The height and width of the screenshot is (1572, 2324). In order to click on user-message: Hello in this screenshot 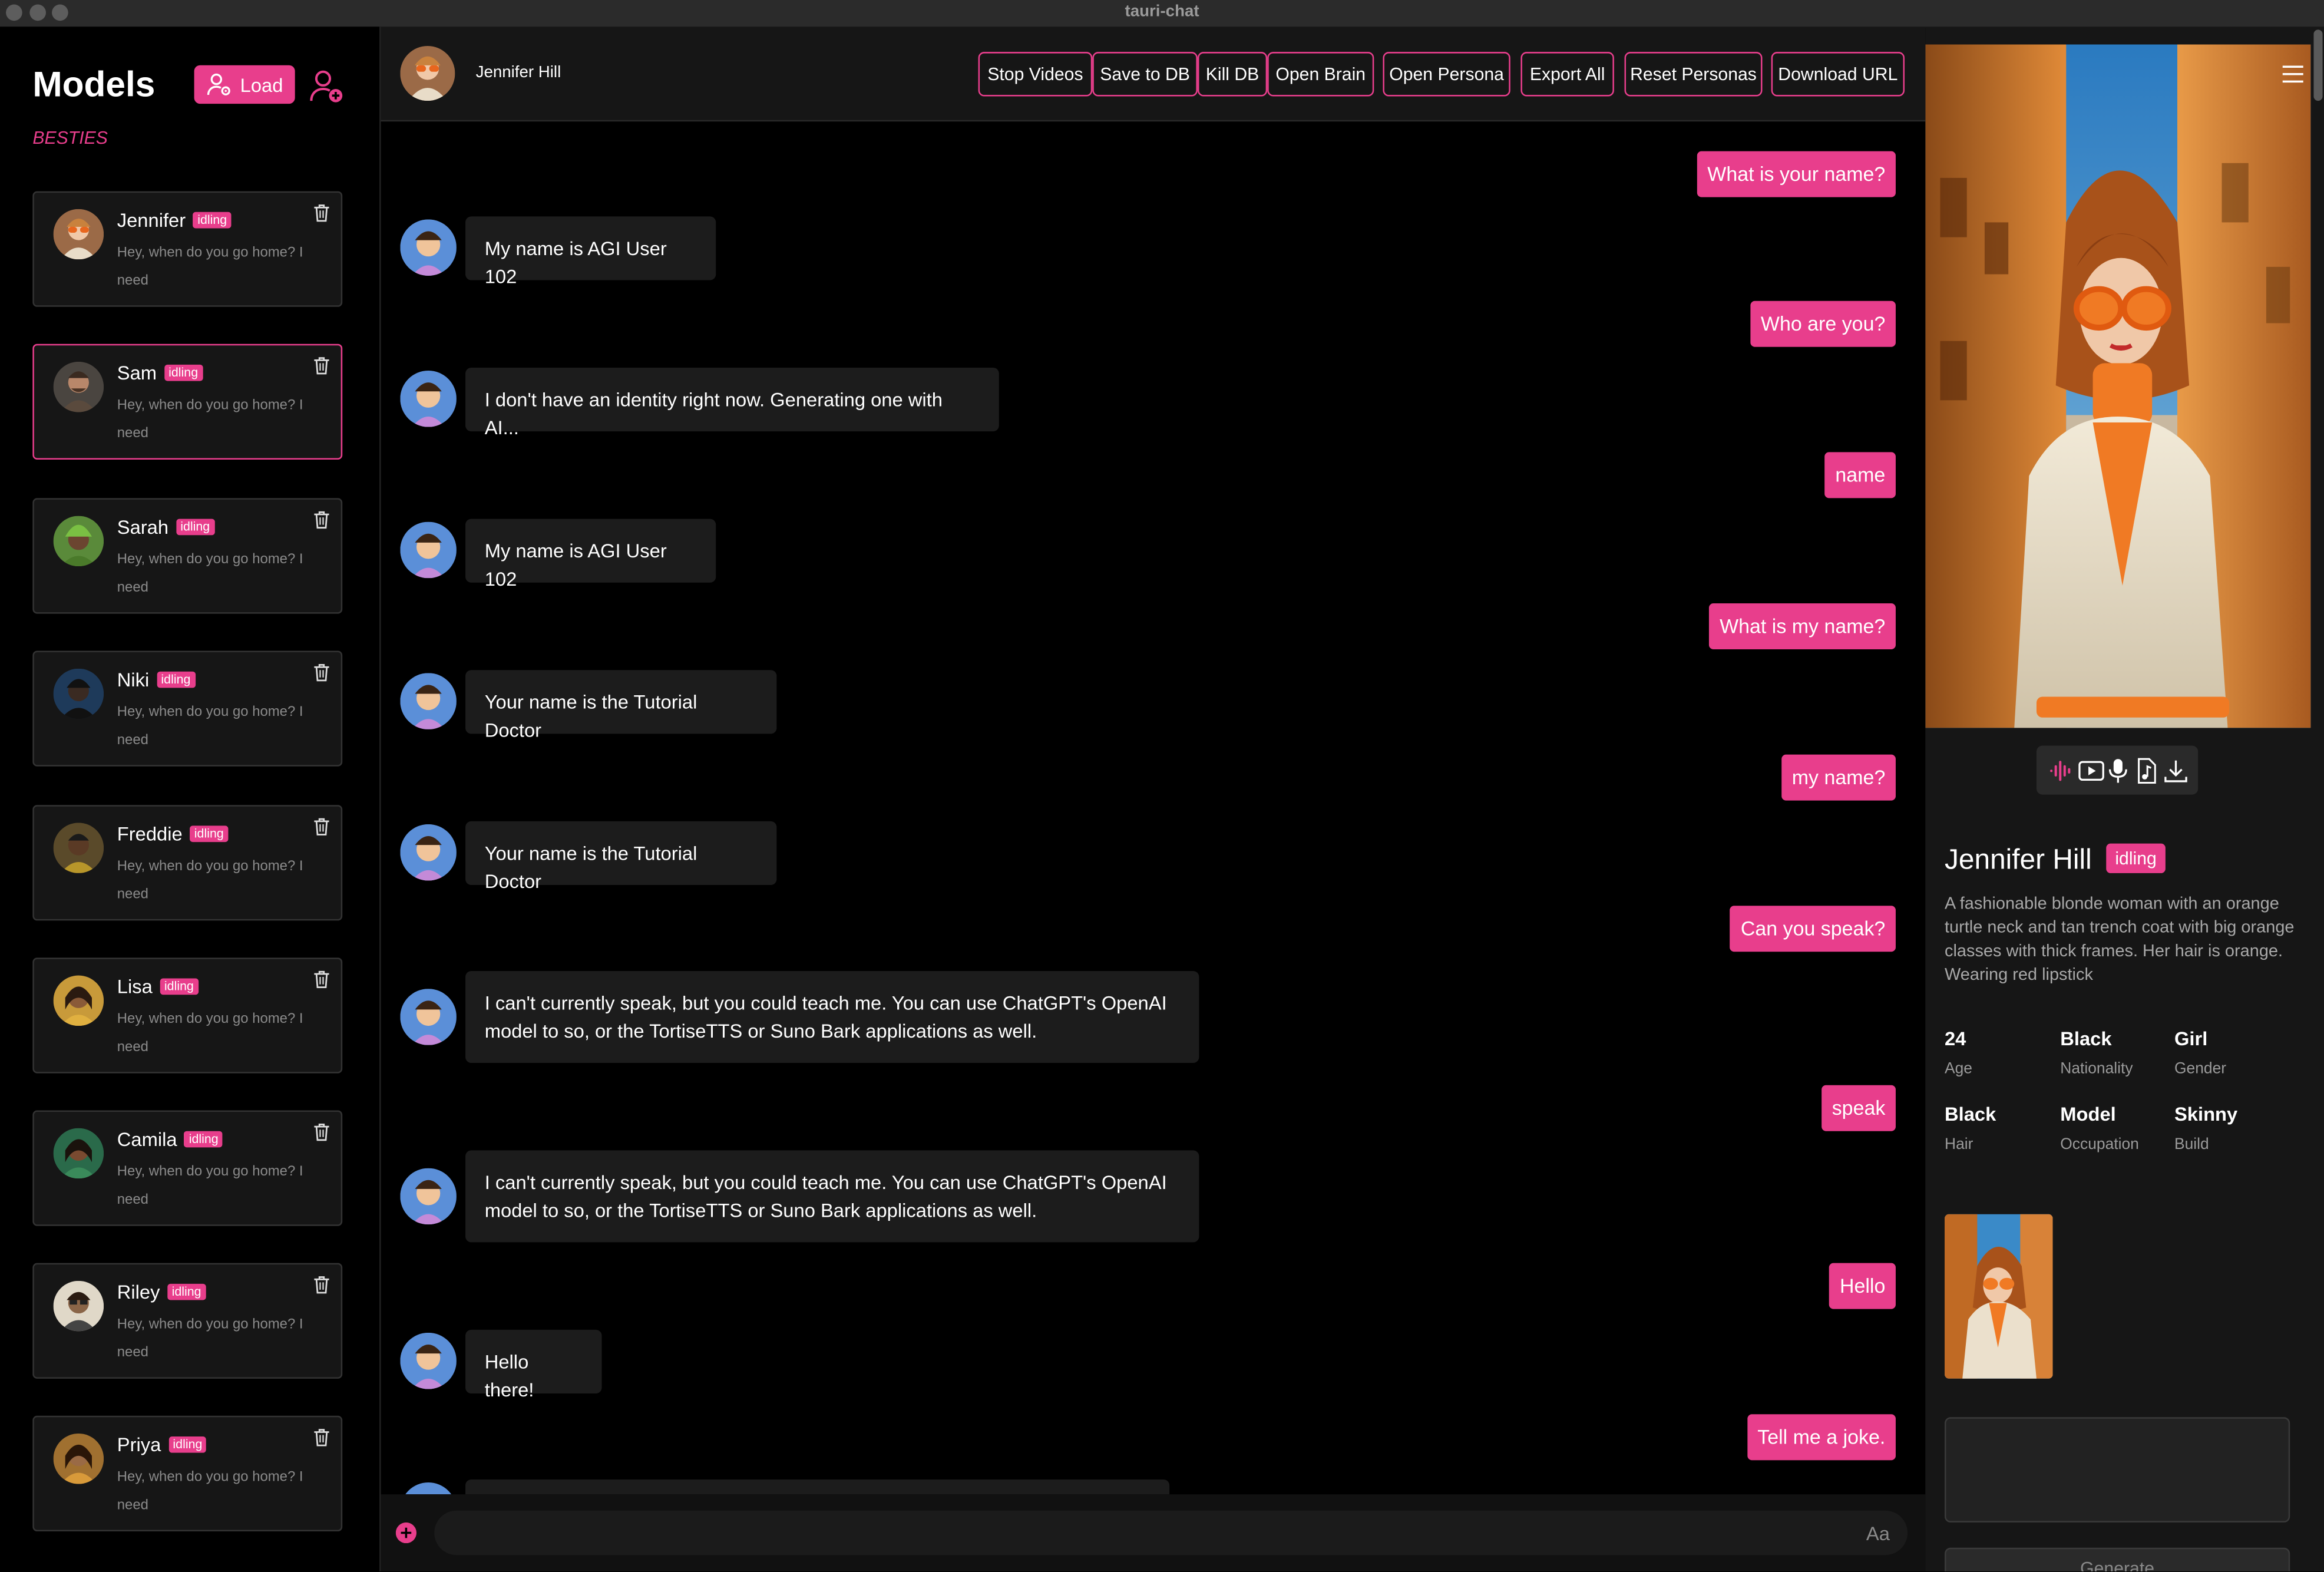, I will do `click(1862, 1286)`.